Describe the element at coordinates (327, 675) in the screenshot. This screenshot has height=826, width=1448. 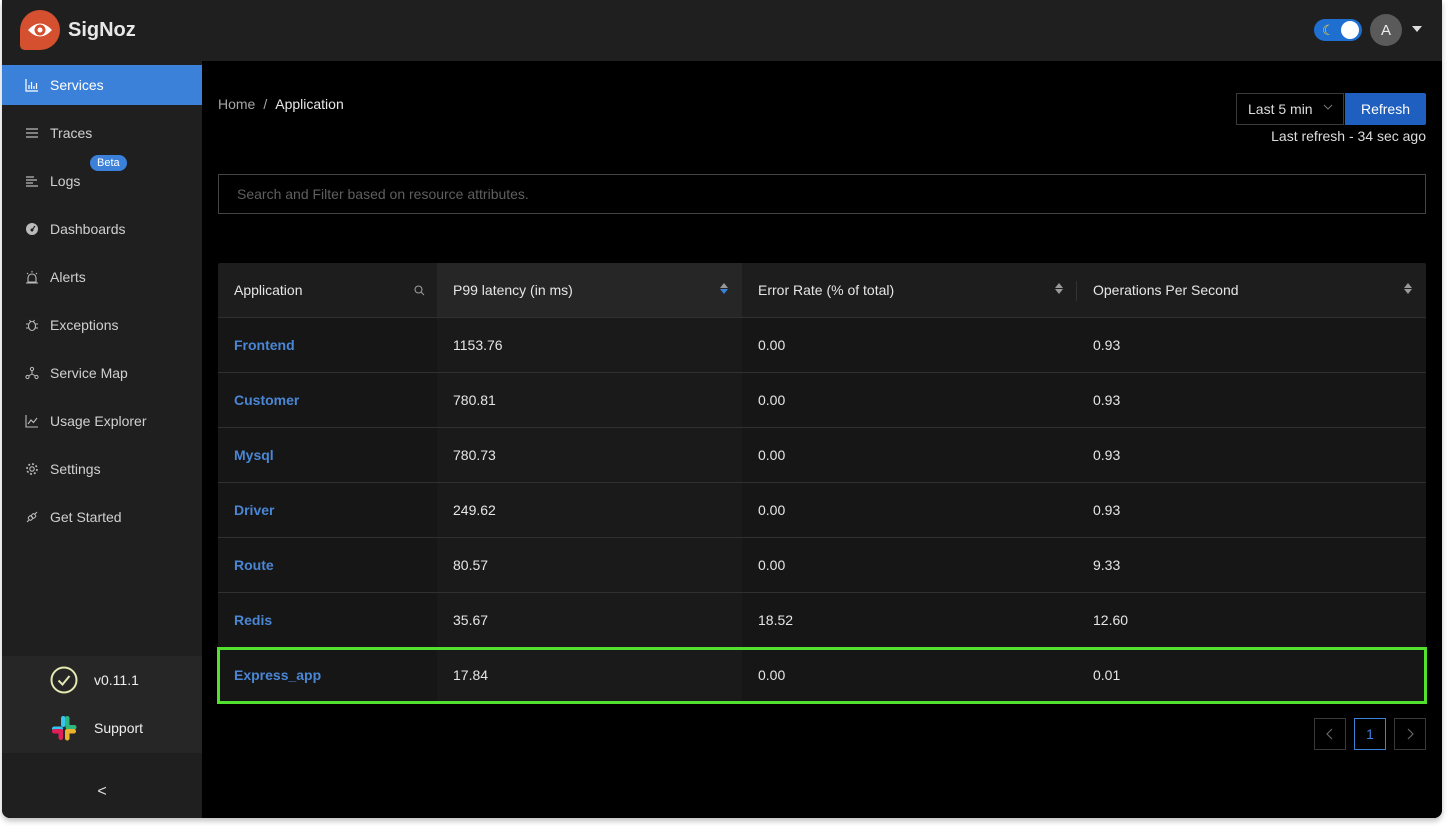
I see `cell-application: Express_app` at that location.